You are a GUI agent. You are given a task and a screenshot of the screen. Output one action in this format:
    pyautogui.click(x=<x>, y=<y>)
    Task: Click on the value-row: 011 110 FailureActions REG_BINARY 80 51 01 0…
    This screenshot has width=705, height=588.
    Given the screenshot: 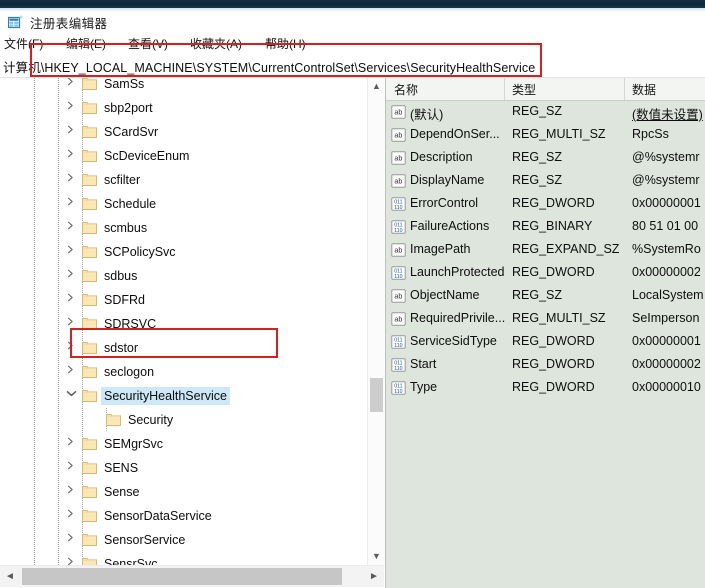 What is the action you would take?
    pyautogui.click(x=545, y=227)
    